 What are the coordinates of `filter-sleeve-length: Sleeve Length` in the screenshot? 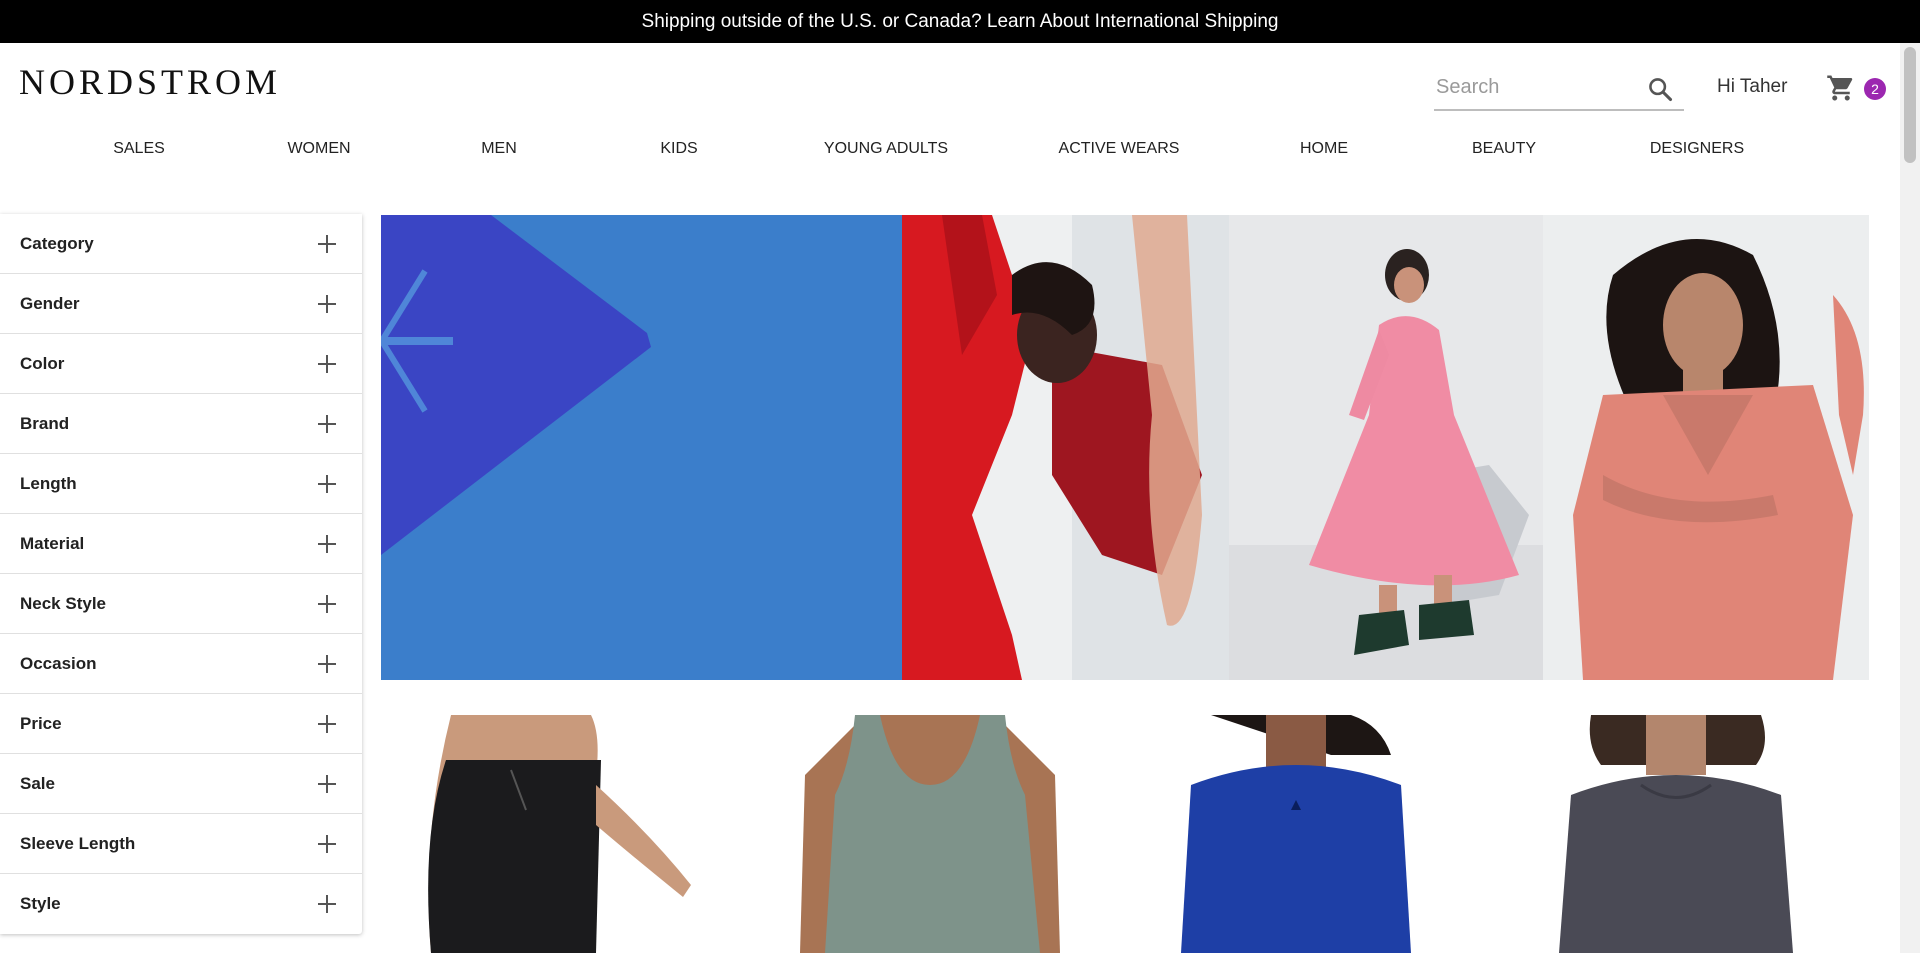 It's located at (181, 844).